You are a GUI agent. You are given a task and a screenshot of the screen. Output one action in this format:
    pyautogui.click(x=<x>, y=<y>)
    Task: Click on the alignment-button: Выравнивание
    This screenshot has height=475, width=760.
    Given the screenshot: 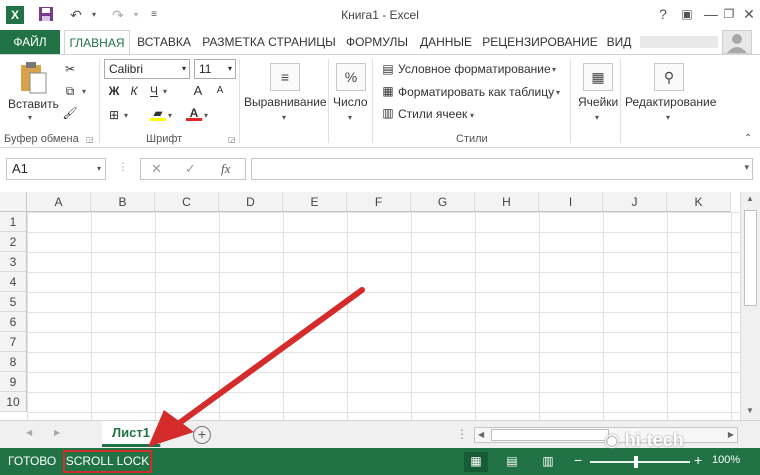 What is the action you would take?
    pyautogui.click(x=285, y=102)
    